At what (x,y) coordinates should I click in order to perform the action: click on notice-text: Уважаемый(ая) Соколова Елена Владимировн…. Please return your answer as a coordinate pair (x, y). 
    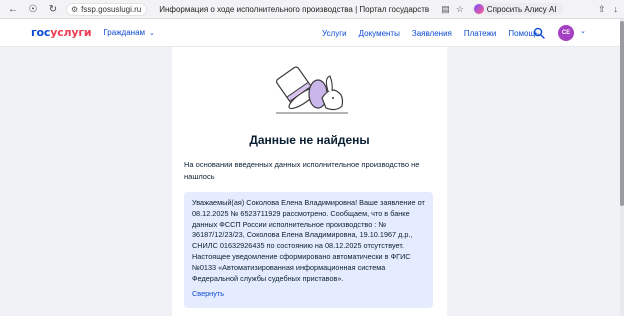
    Looking at the image, I should click on (308, 240).